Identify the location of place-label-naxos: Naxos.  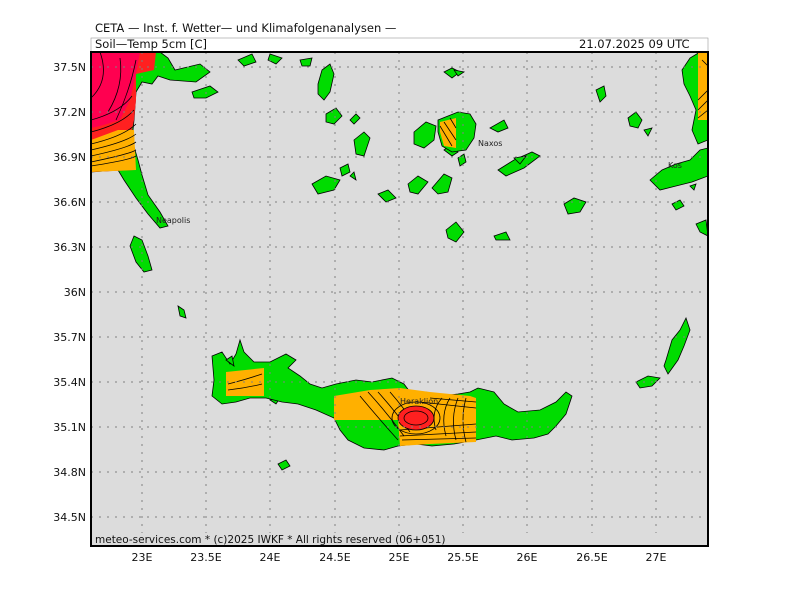
(490, 143).